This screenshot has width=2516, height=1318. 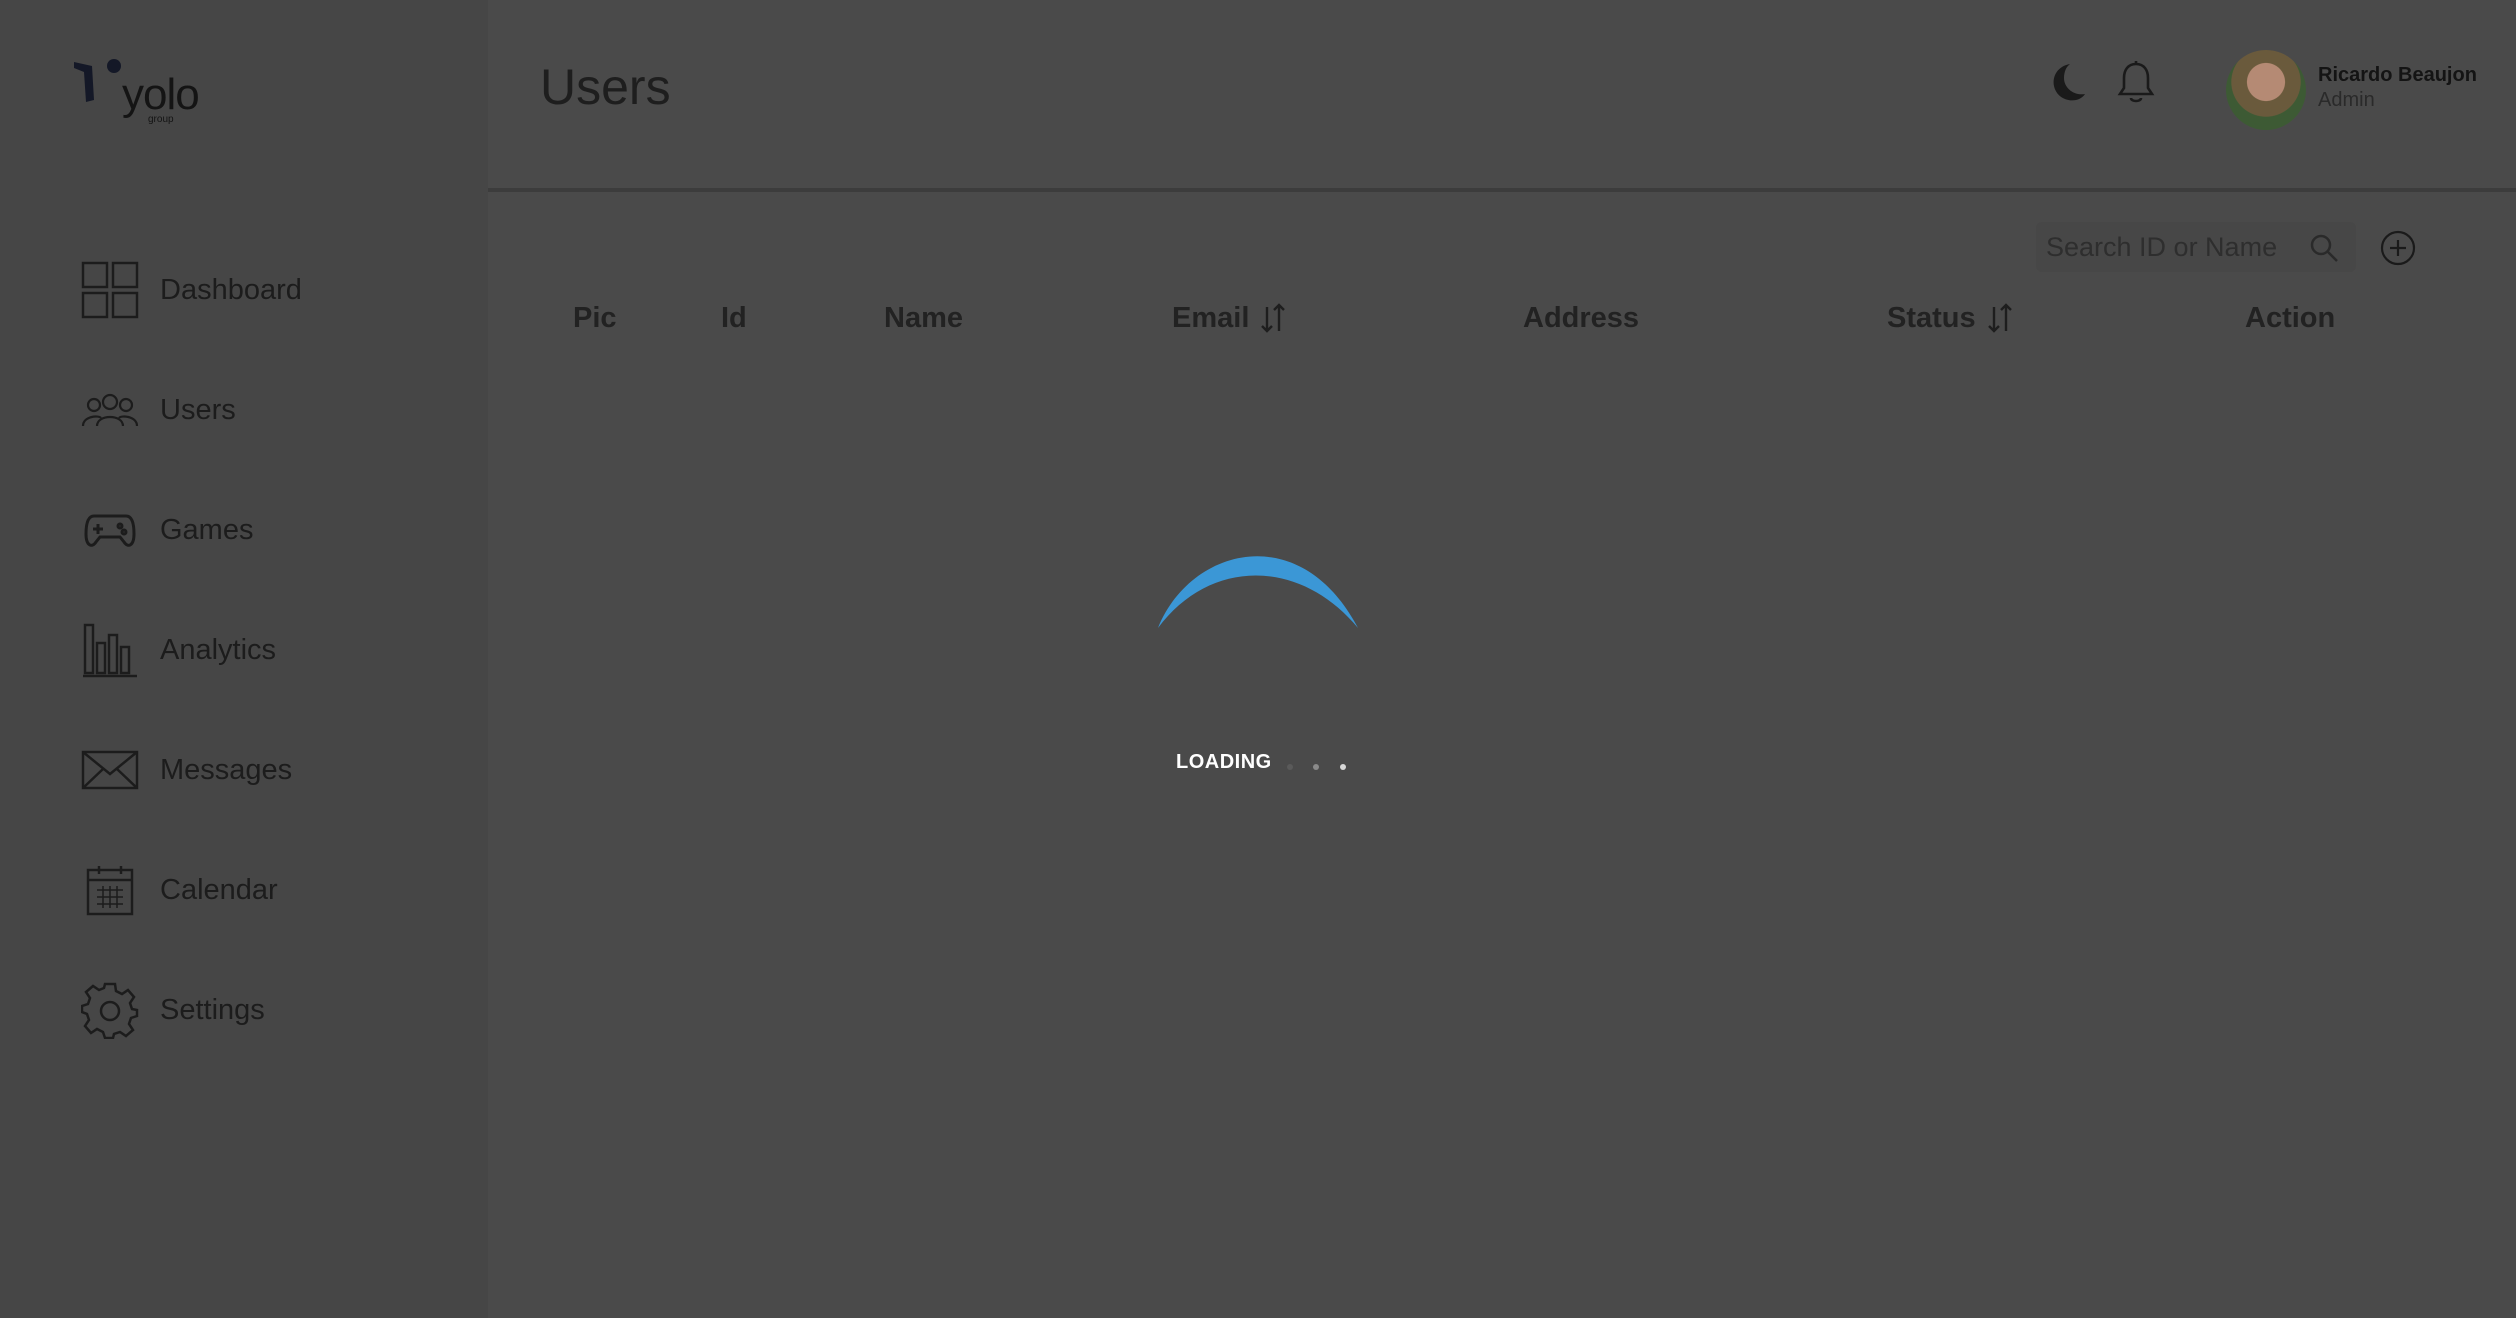 What do you see at coordinates (161, 94) in the screenshot?
I see `logo-text: yolo` at bounding box center [161, 94].